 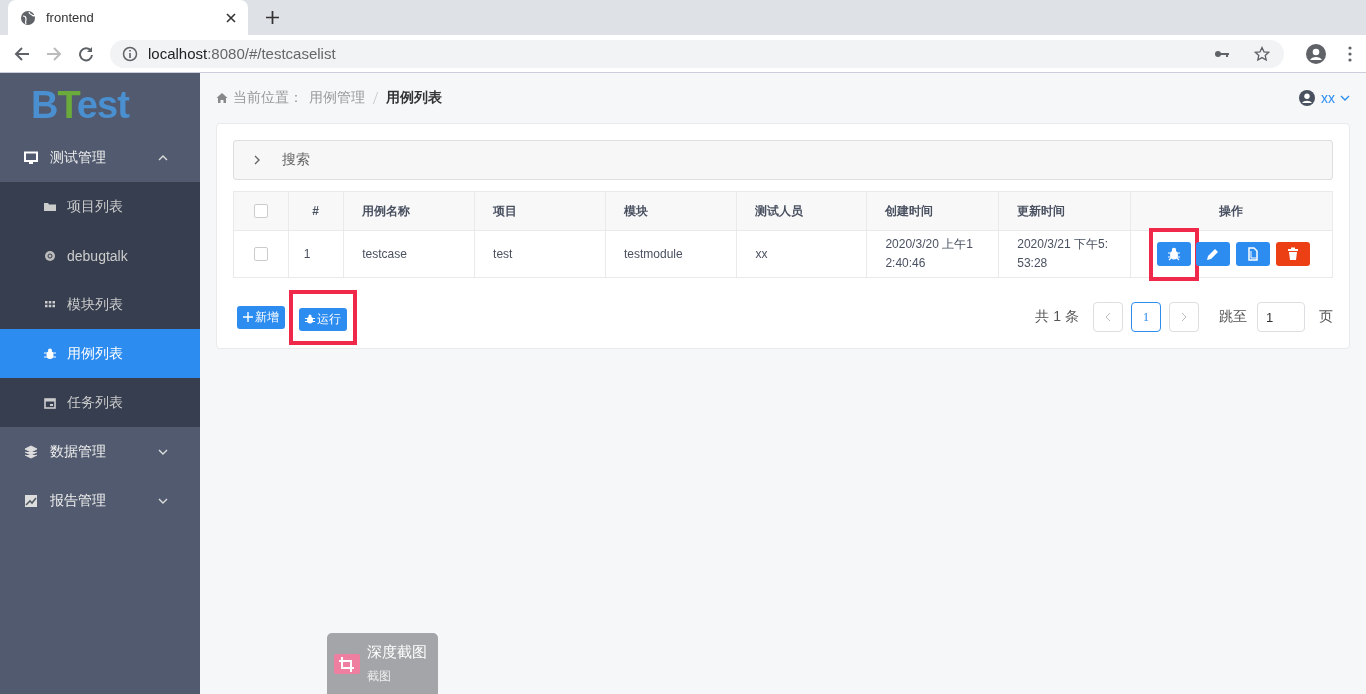 I want to click on logo-text: BTest, so click(x=80, y=105).